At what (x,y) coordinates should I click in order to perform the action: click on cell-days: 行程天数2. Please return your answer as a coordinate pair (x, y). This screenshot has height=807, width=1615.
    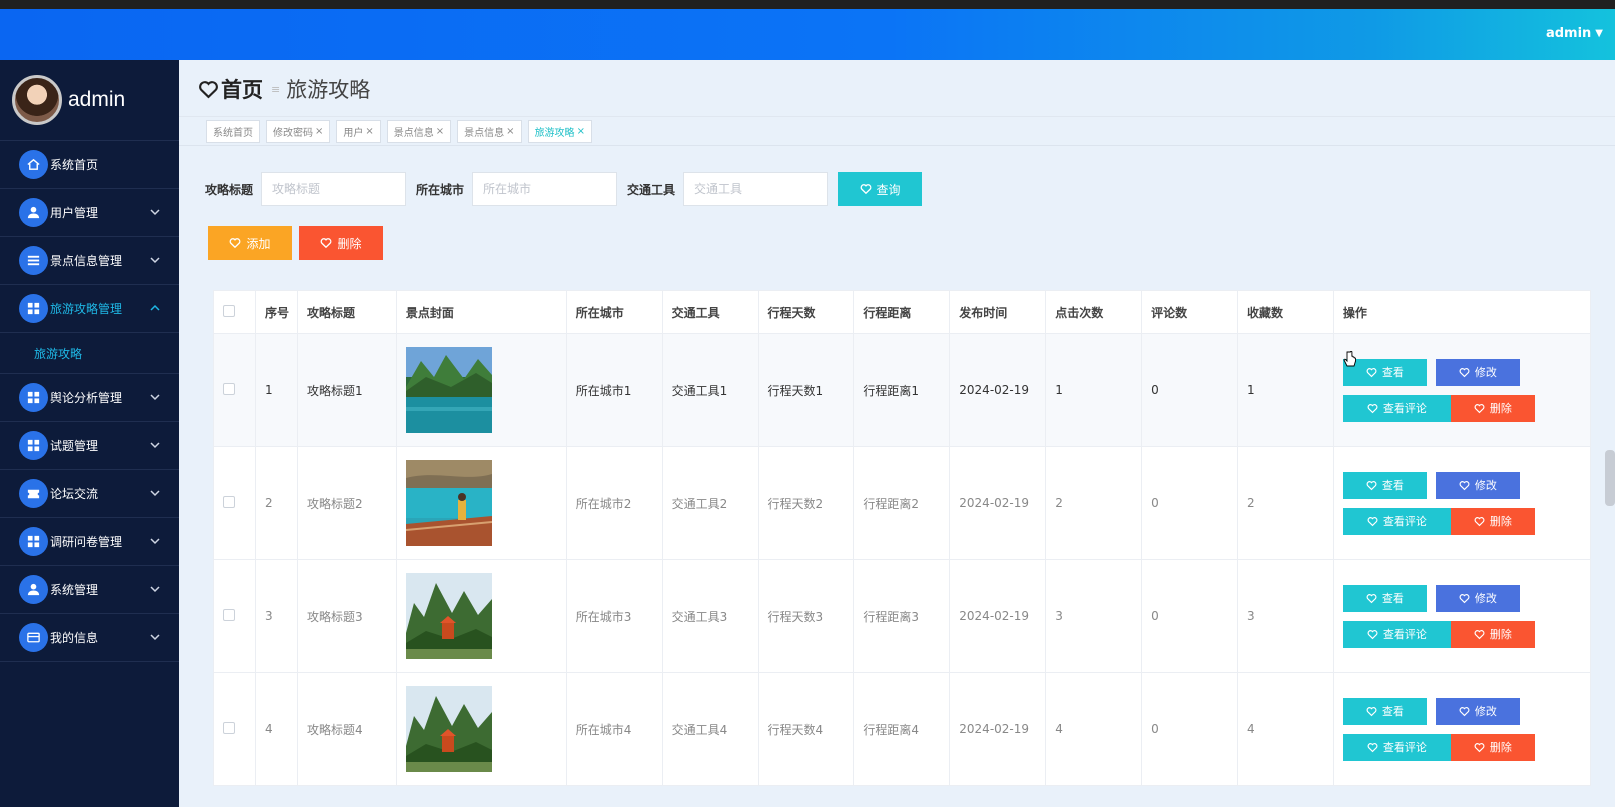
    Looking at the image, I should click on (806, 503).